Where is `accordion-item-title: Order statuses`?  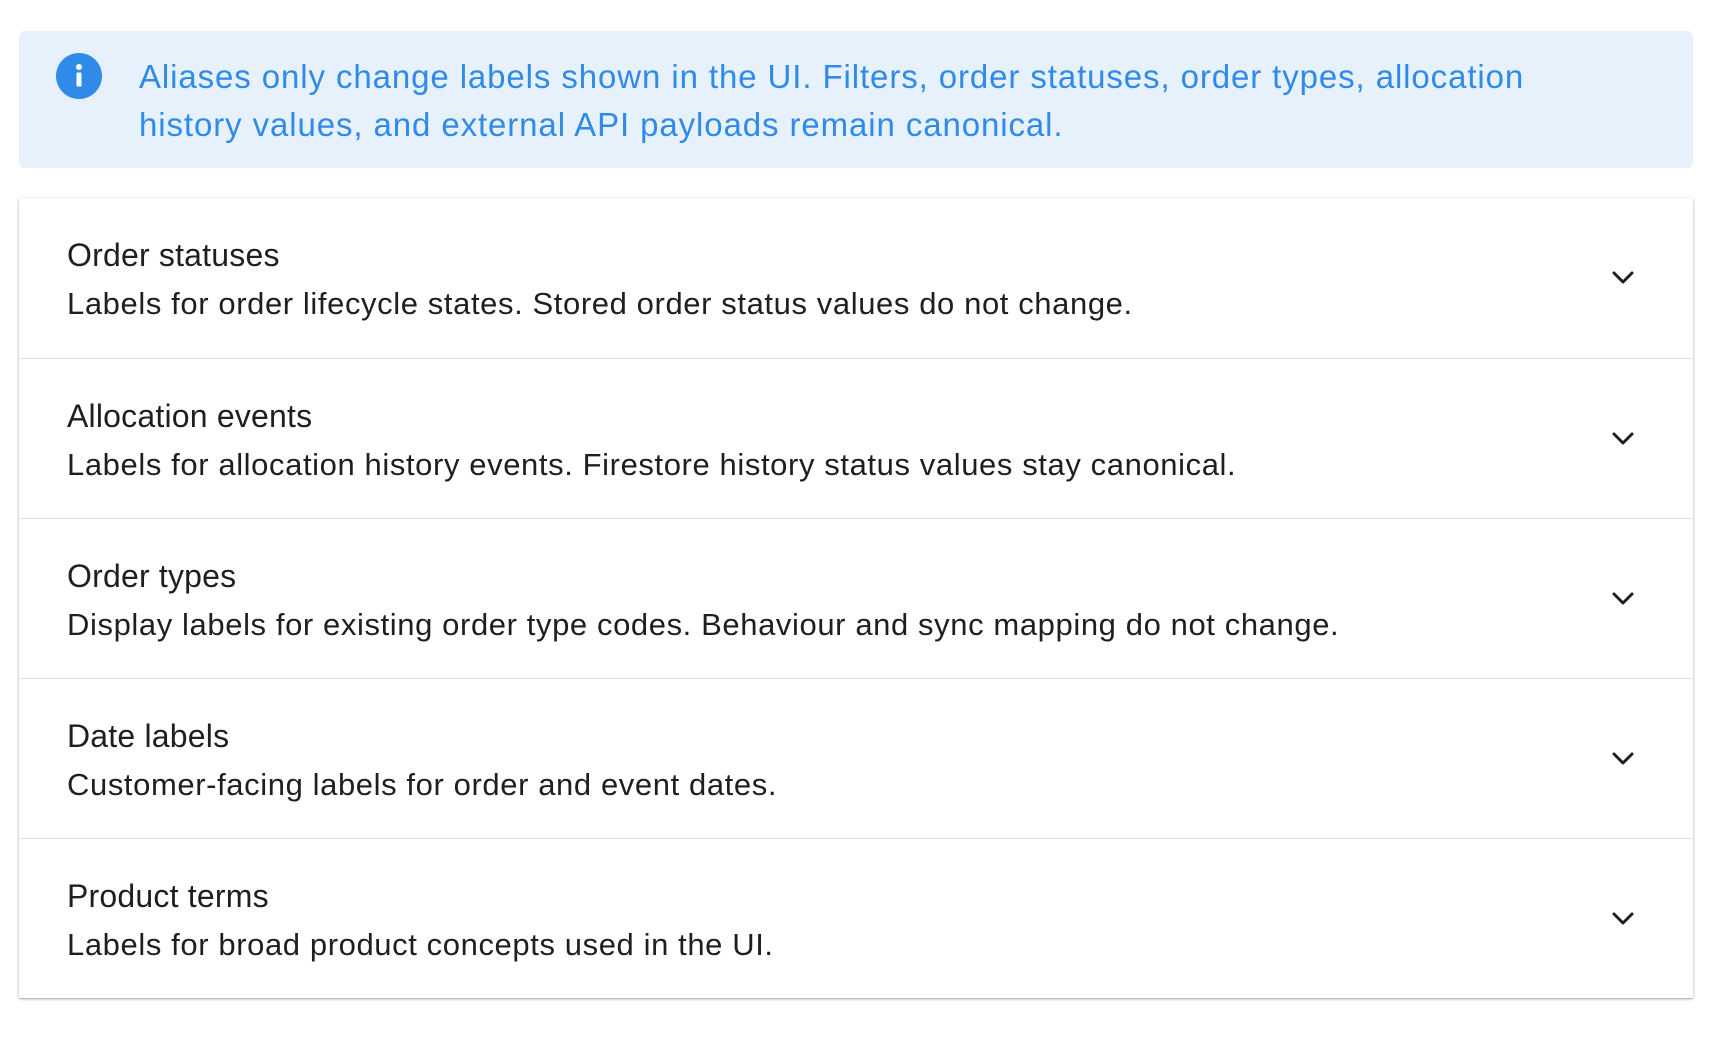
accordion-item-title: Order statuses is located at coordinates (173, 255).